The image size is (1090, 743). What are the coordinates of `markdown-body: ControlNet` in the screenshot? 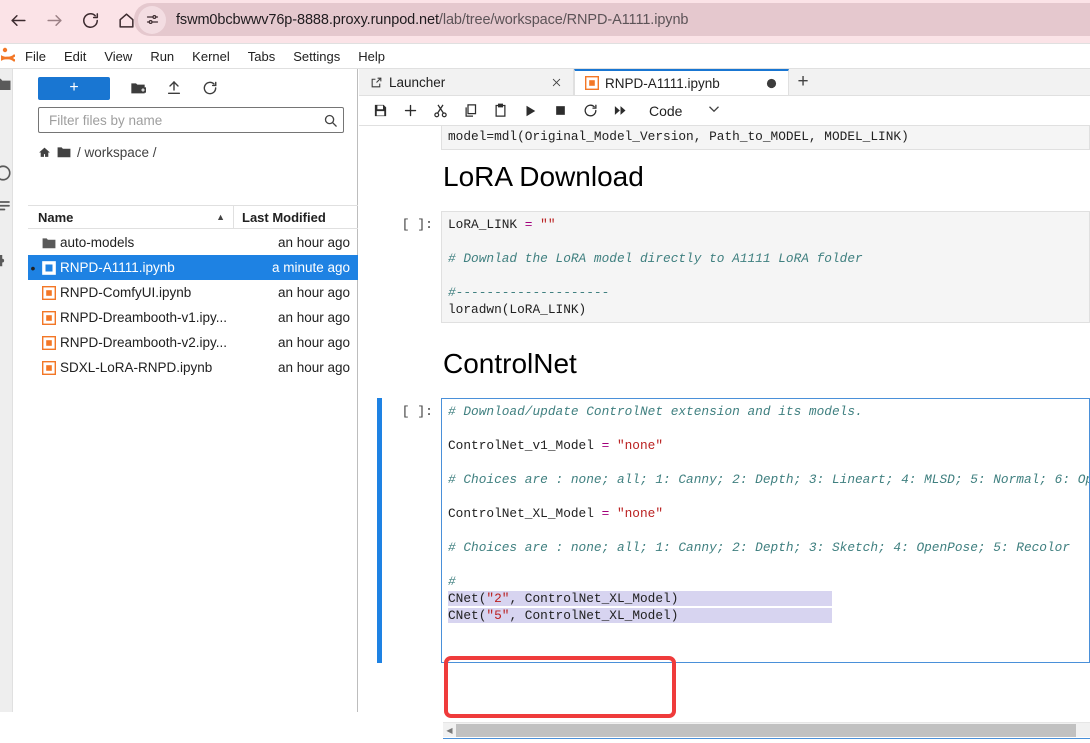 It's located at (765, 361).